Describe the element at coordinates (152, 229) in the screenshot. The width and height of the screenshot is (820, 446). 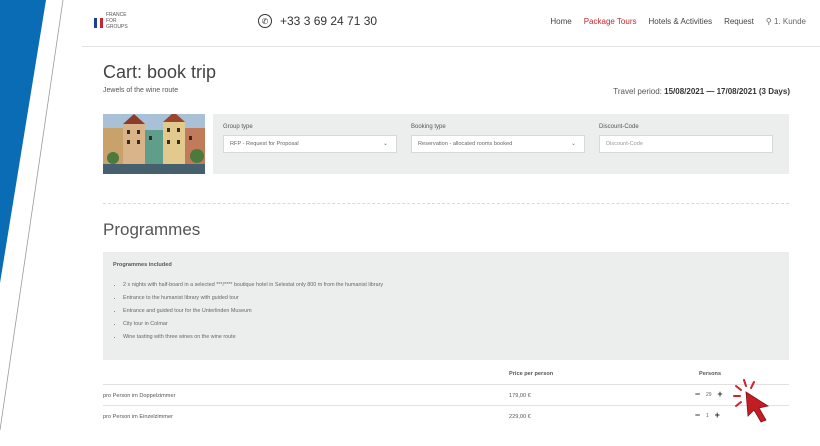
I see `programmes-heading: Programmes` at that location.